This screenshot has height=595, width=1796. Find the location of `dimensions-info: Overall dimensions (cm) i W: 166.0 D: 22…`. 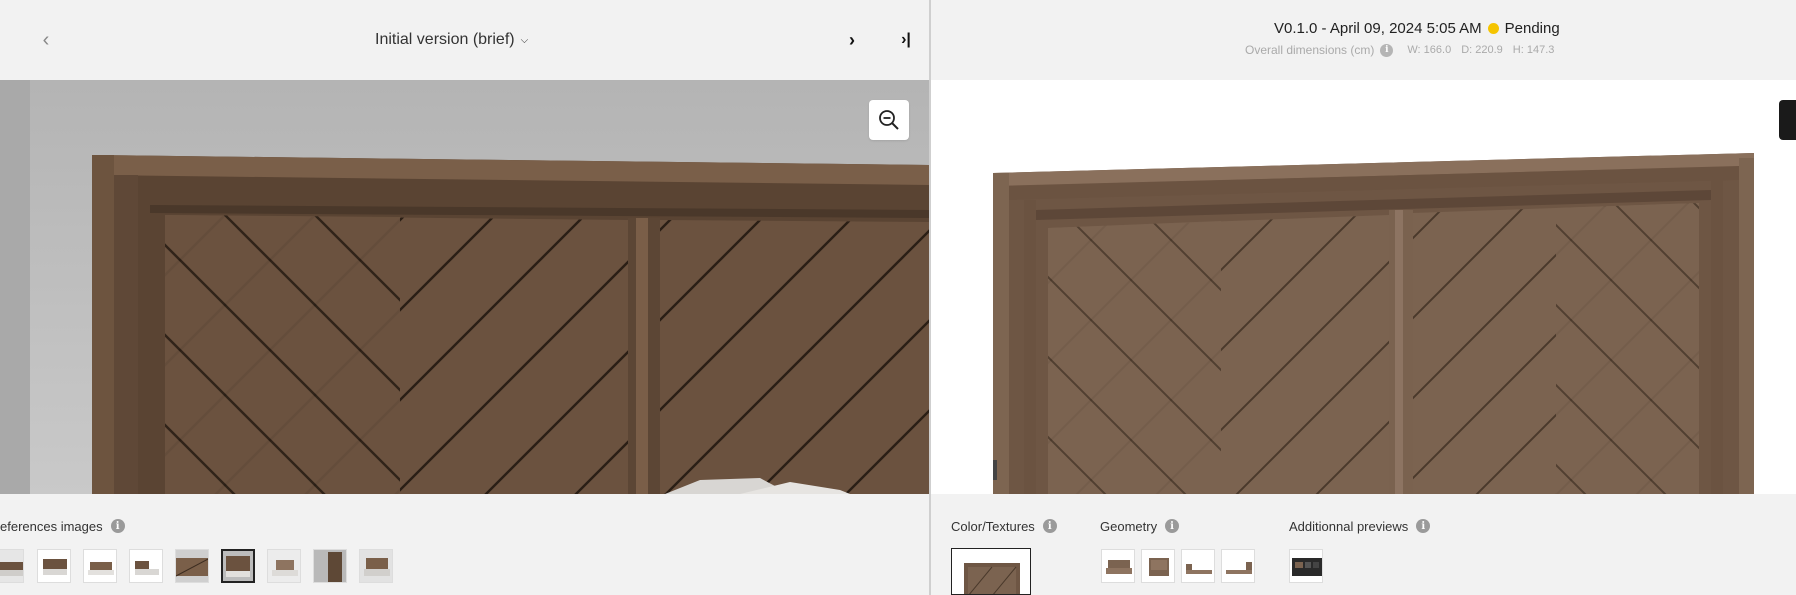

dimensions-info: Overall dimensions (cm) i W: 166.0 D: 22… is located at coordinates (1404, 50).